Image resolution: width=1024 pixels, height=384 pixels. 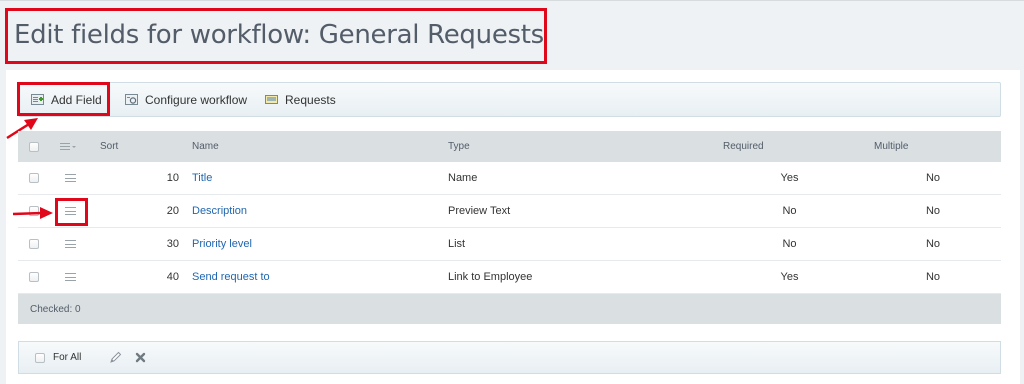 What do you see at coordinates (479, 211) in the screenshot?
I see `row-type: Preview Text` at bounding box center [479, 211].